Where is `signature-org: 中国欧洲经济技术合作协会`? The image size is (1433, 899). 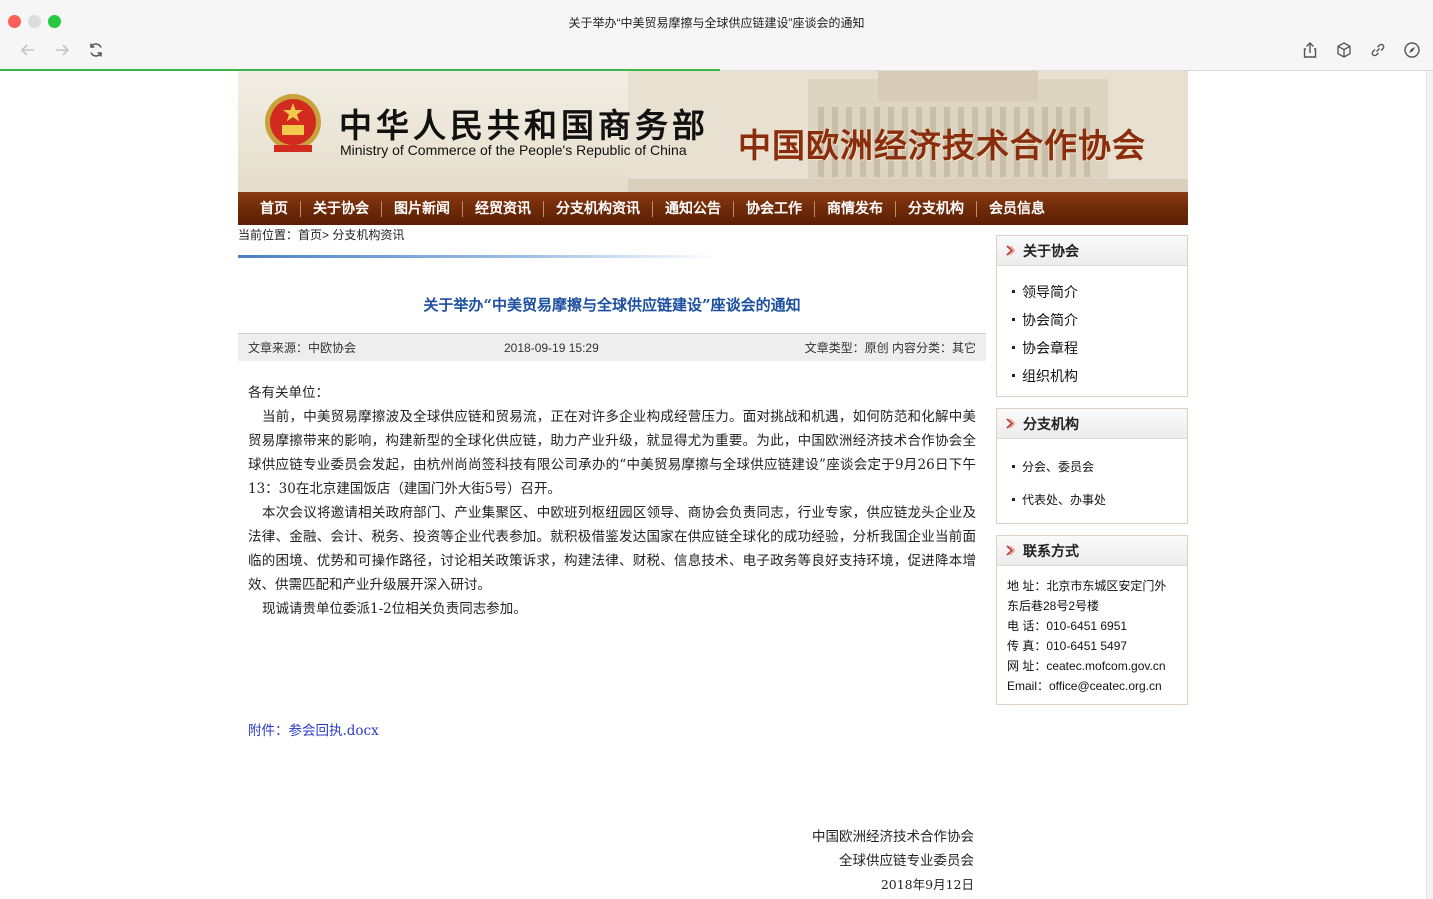
signature-org: 中国欧洲经济技术合作协会 is located at coordinates (893, 837).